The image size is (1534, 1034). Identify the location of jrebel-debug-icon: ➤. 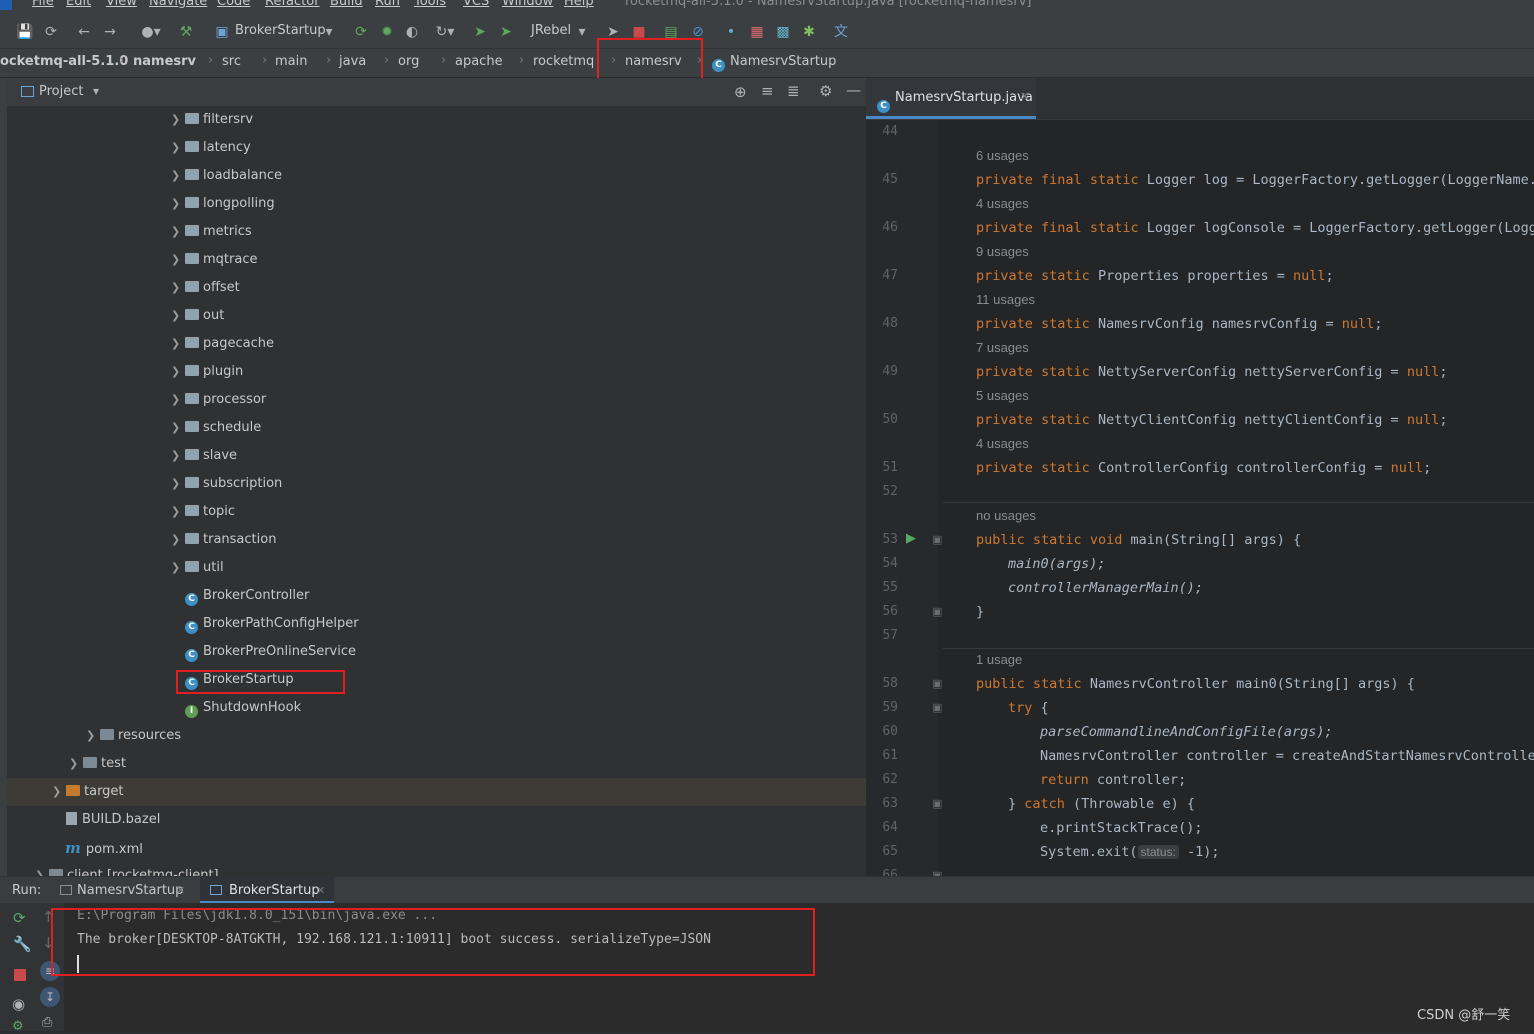
(506, 32).